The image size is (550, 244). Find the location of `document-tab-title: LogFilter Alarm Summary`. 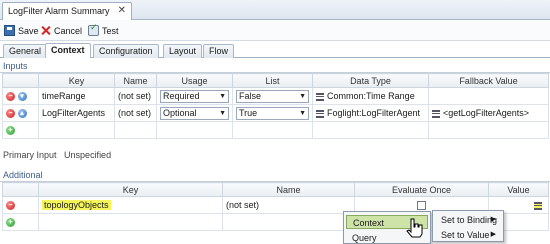

document-tab-title: LogFilter Alarm Summary is located at coordinates (59, 11).